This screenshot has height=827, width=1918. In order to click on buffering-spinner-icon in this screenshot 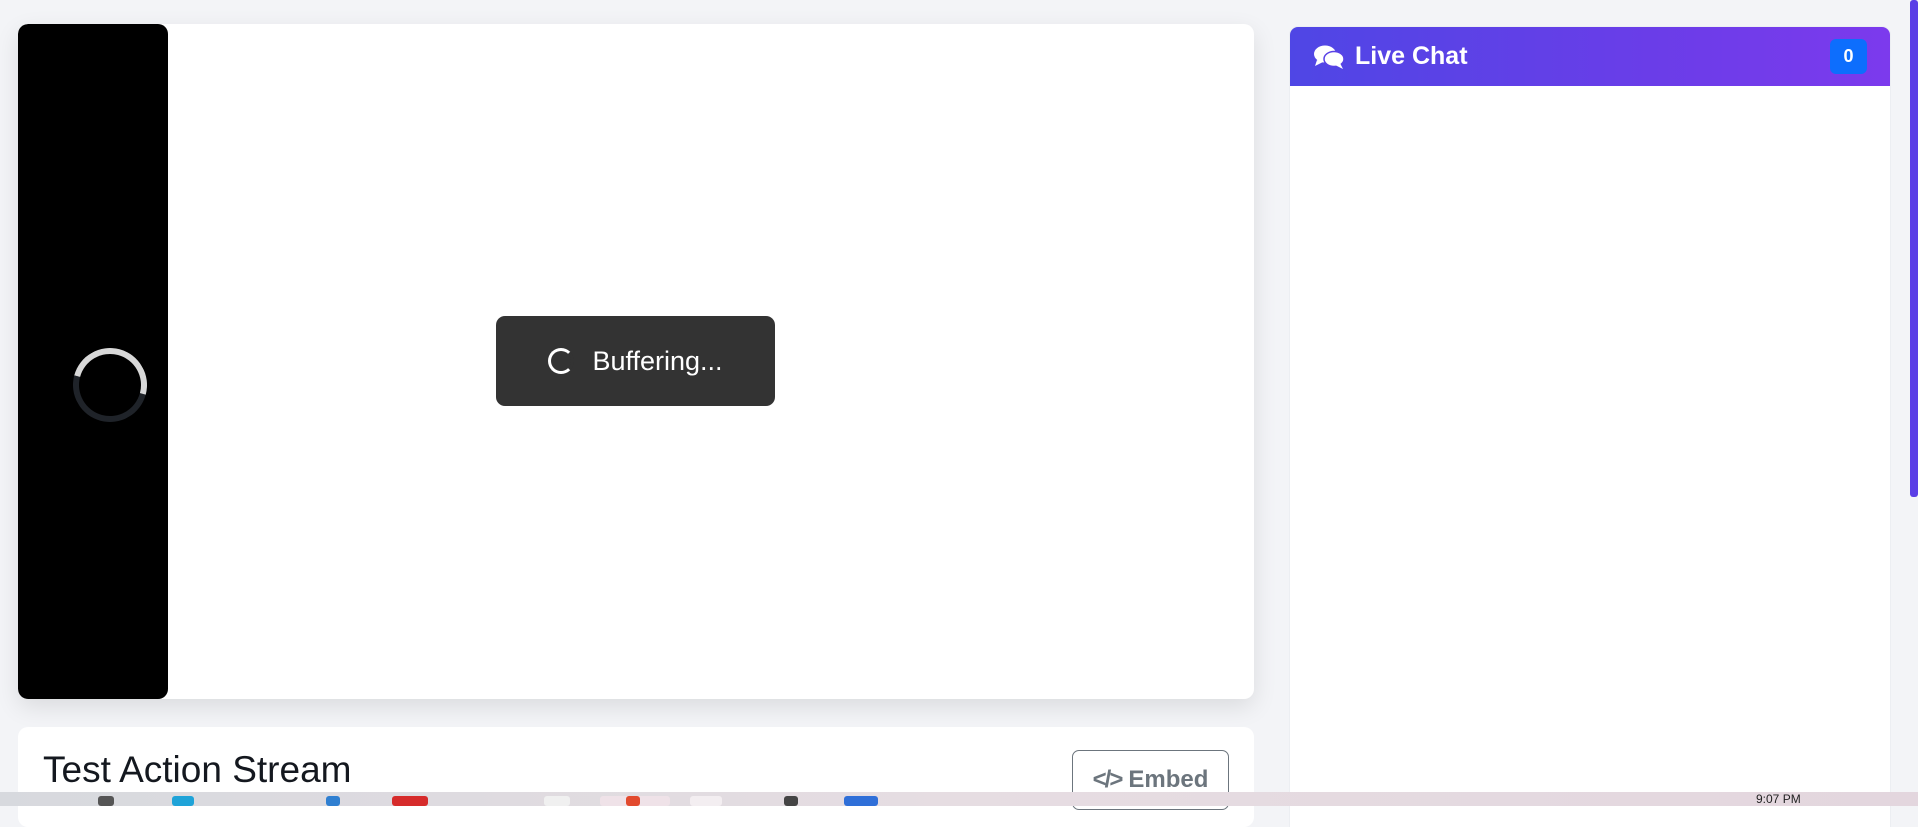, I will do `click(561, 361)`.